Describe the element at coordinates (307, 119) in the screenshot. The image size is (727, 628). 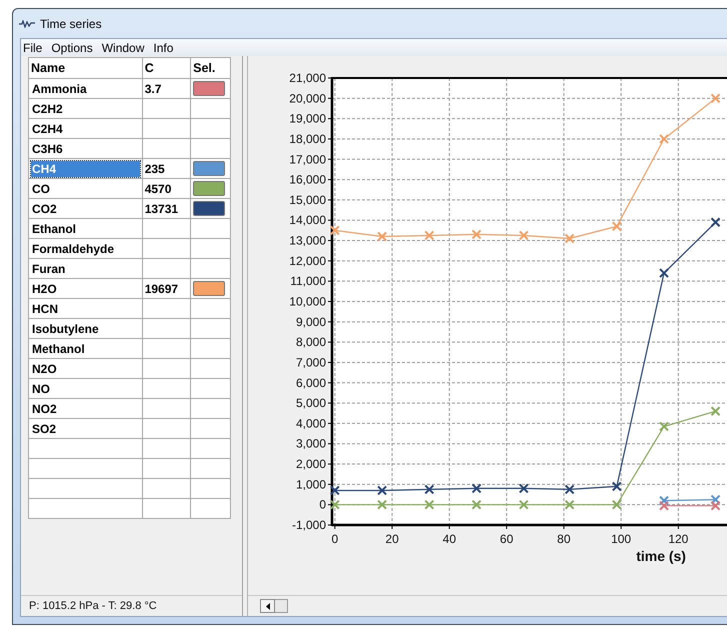
I see `axis-tick-label: 19,000` at that location.